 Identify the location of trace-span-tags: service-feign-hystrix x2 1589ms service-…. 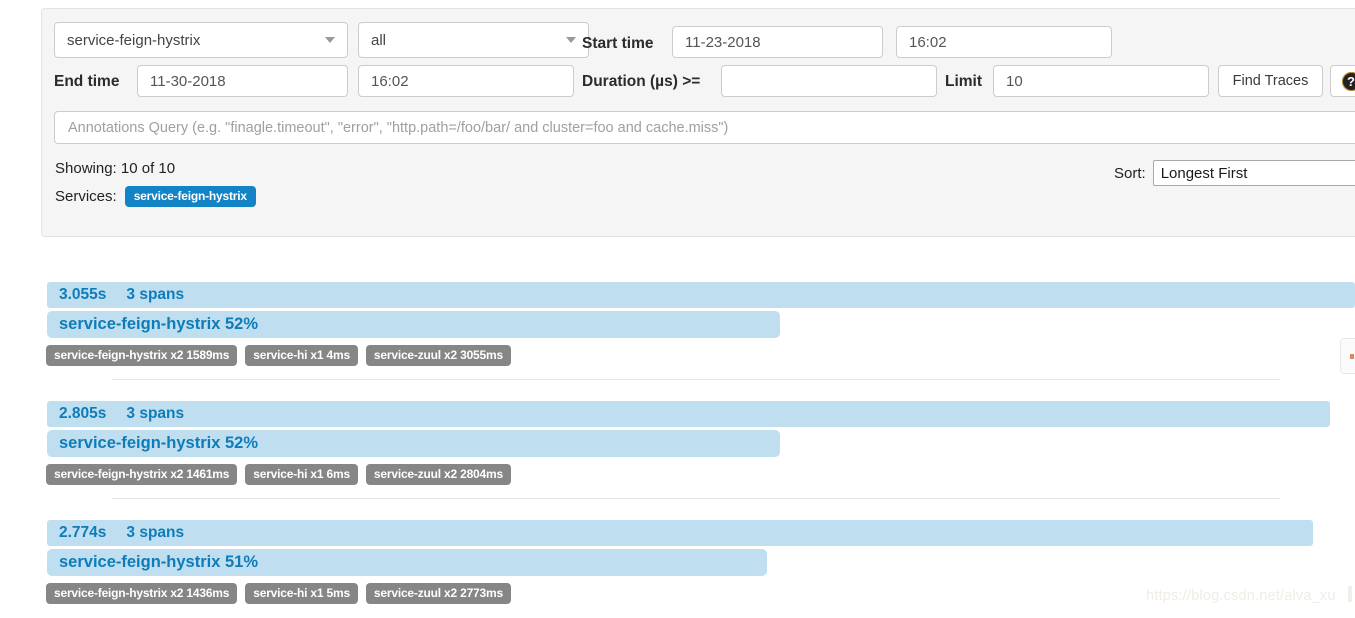
(282, 355).